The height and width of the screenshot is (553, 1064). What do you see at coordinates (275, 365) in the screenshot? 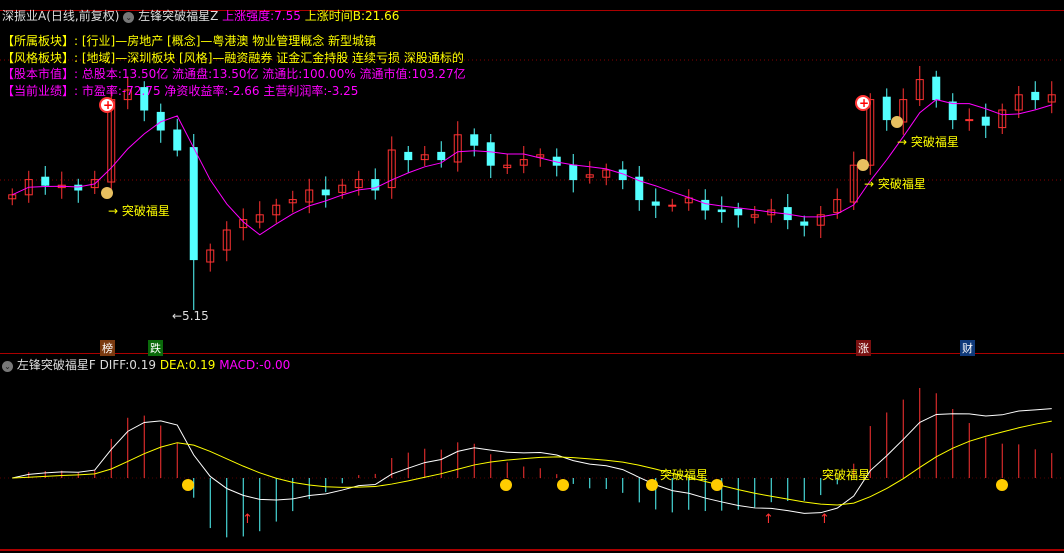
I see `macd-value: -0.00` at bounding box center [275, 365].